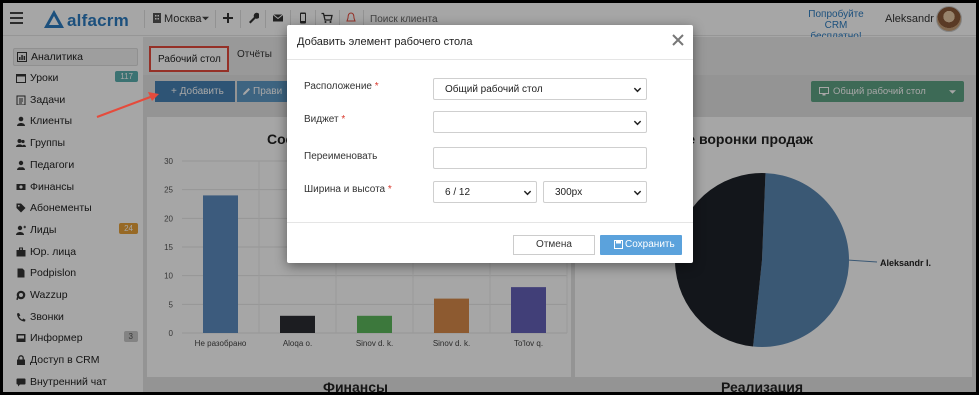 The width and height of the screenshot is (979, 395). I want to click on cancel-button: Отмена, so click(554, 245).